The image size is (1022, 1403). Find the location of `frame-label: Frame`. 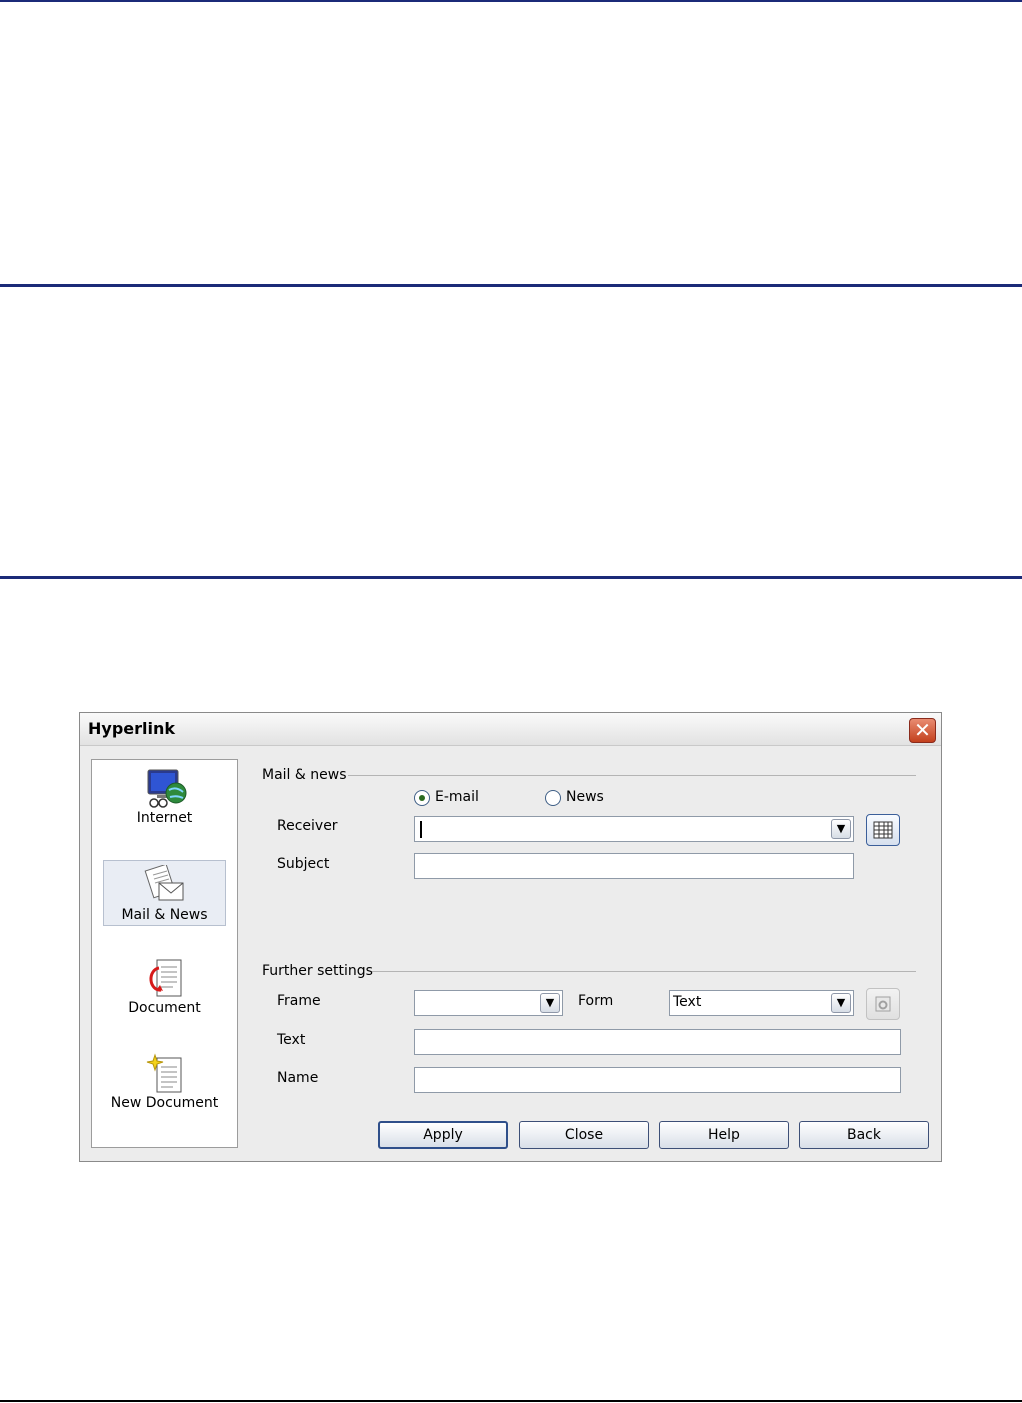

frame-label: Frame is located at coordinates (299, 1001).